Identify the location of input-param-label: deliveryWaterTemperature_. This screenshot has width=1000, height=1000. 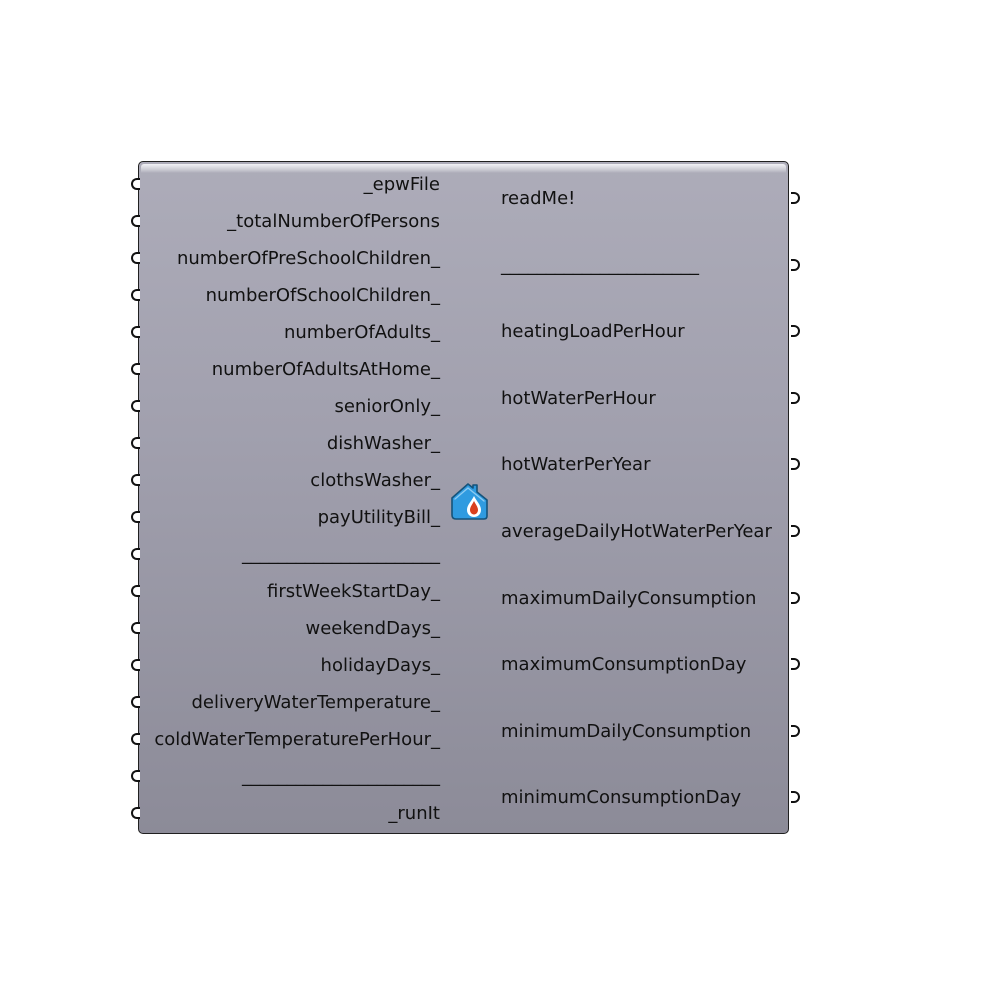
(315, 702).